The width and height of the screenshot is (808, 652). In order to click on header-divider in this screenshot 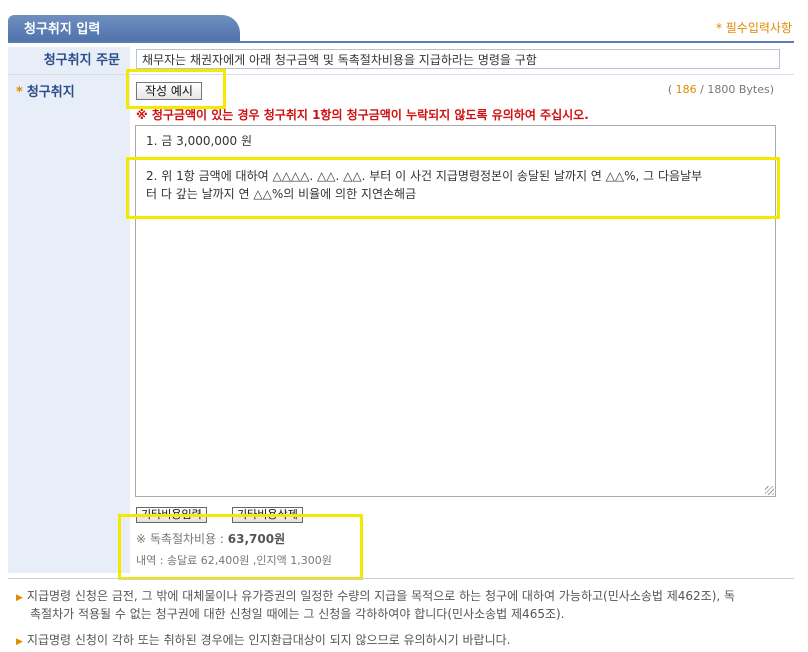, I will do `click(401, 42)`.